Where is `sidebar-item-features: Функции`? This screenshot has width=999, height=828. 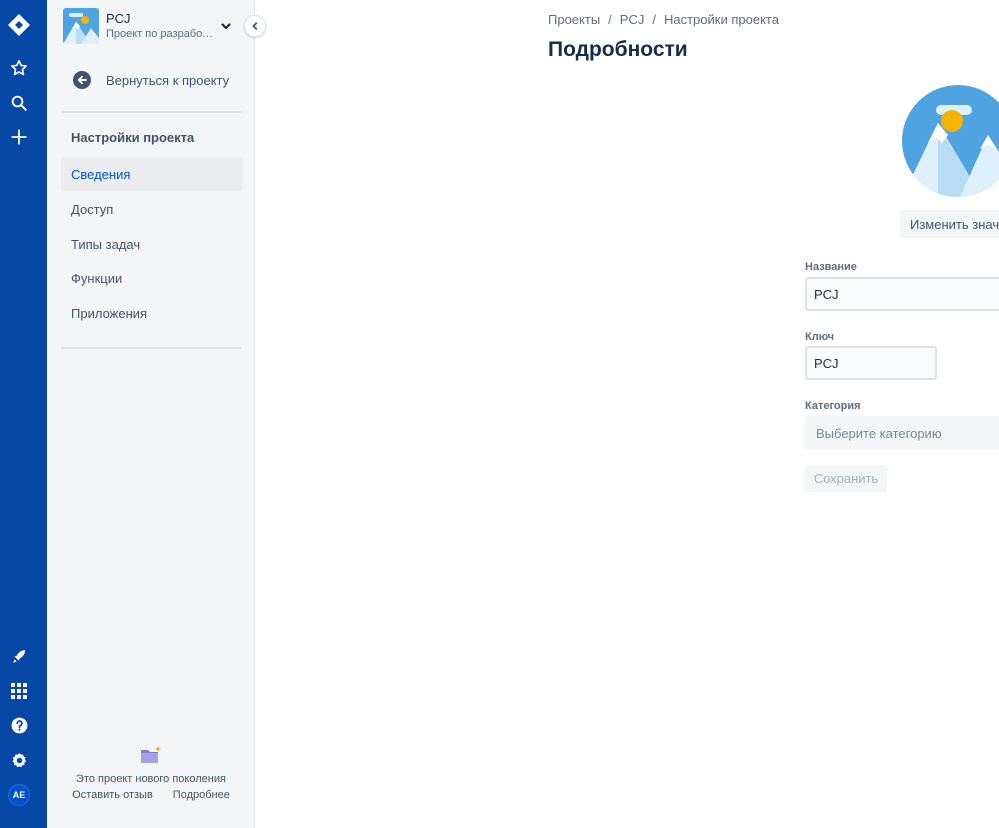
sidebar-item-features: Функции is located at coordinates (151, 278).